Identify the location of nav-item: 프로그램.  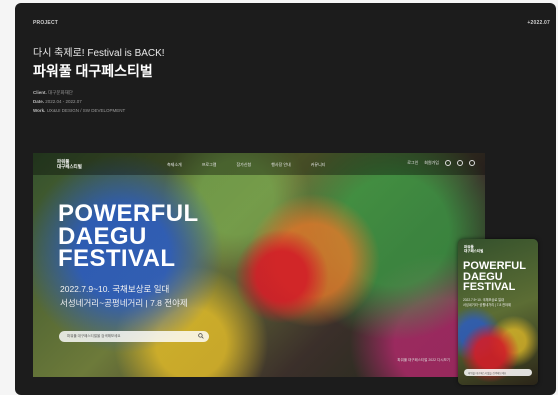
(209, 165).